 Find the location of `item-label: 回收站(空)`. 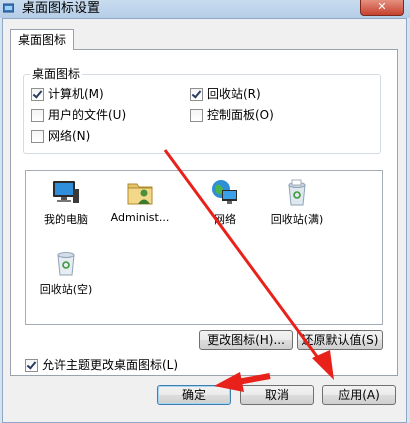

item-label: 回收站(空) is located at coordinates (66, 289).